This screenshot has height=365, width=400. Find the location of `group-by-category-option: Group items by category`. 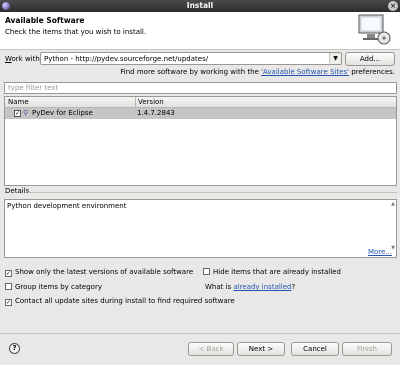

group-by-category-option: Group items by category is located at coordinates (53, 287).